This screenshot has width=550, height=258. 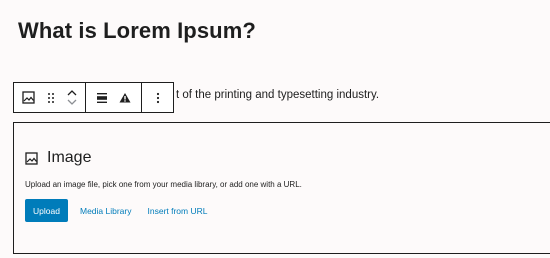 I want to click on upload-button: Upload, so click(x=46, y=210).